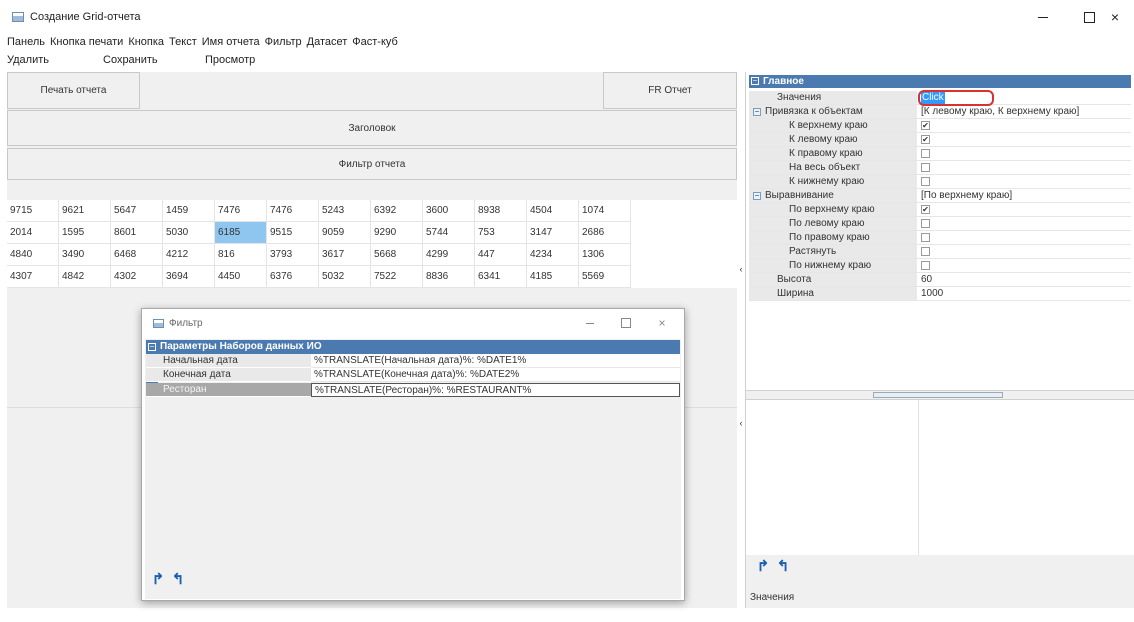  I want to click on property-row: К левому краю ✔, so click(940, 140).